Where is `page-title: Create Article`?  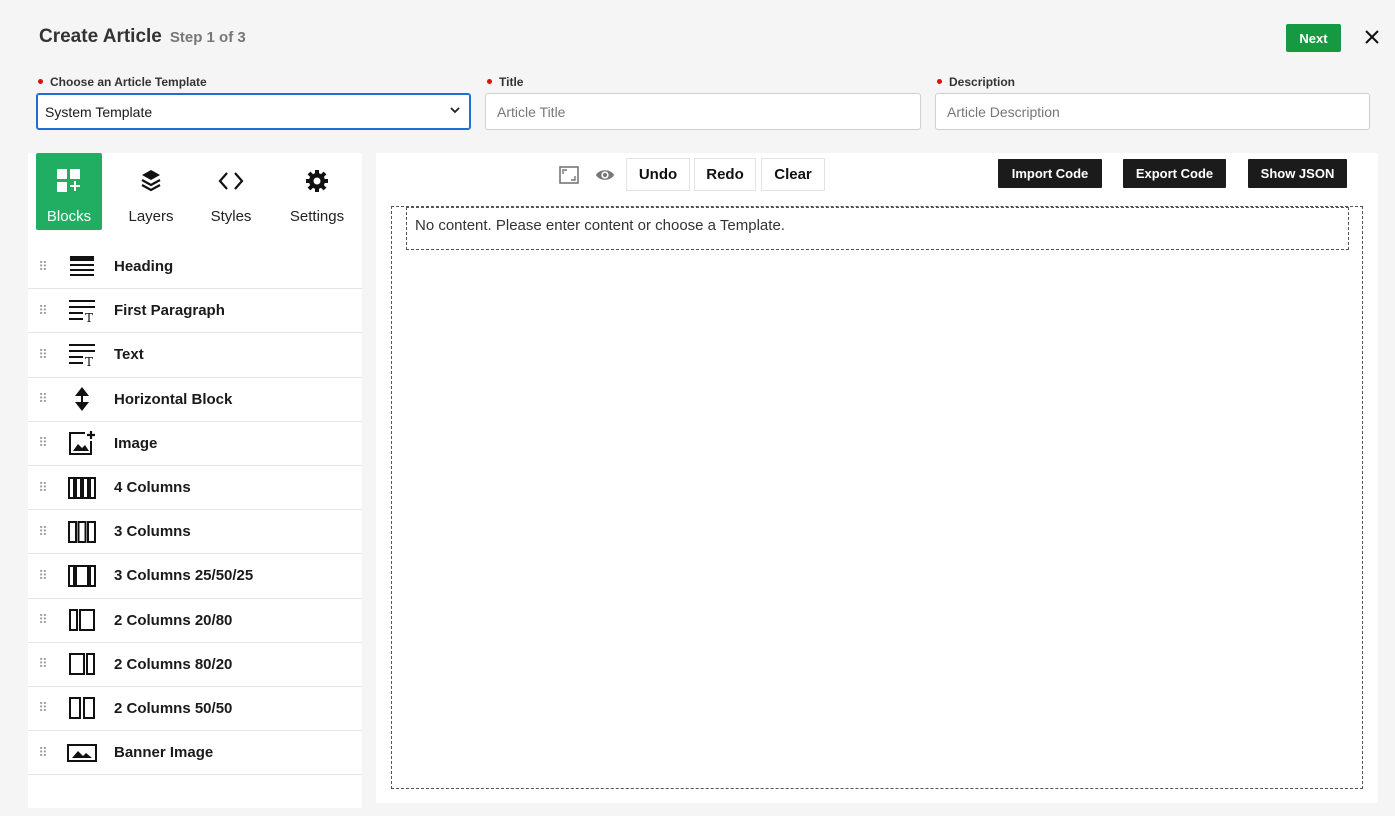 page-title: Create Article is located at coordinates (100, 36).